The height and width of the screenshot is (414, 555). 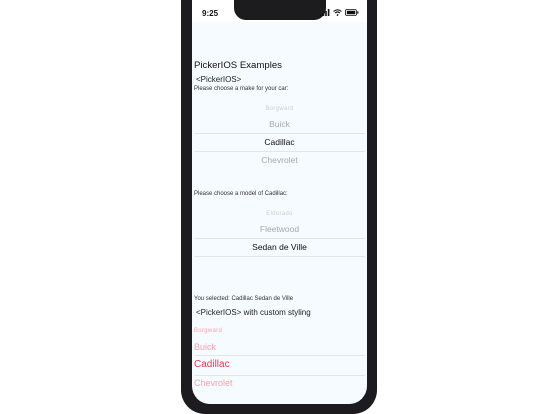 I want to click on custom-option: Chevrolet, so click(x=279, y=383).